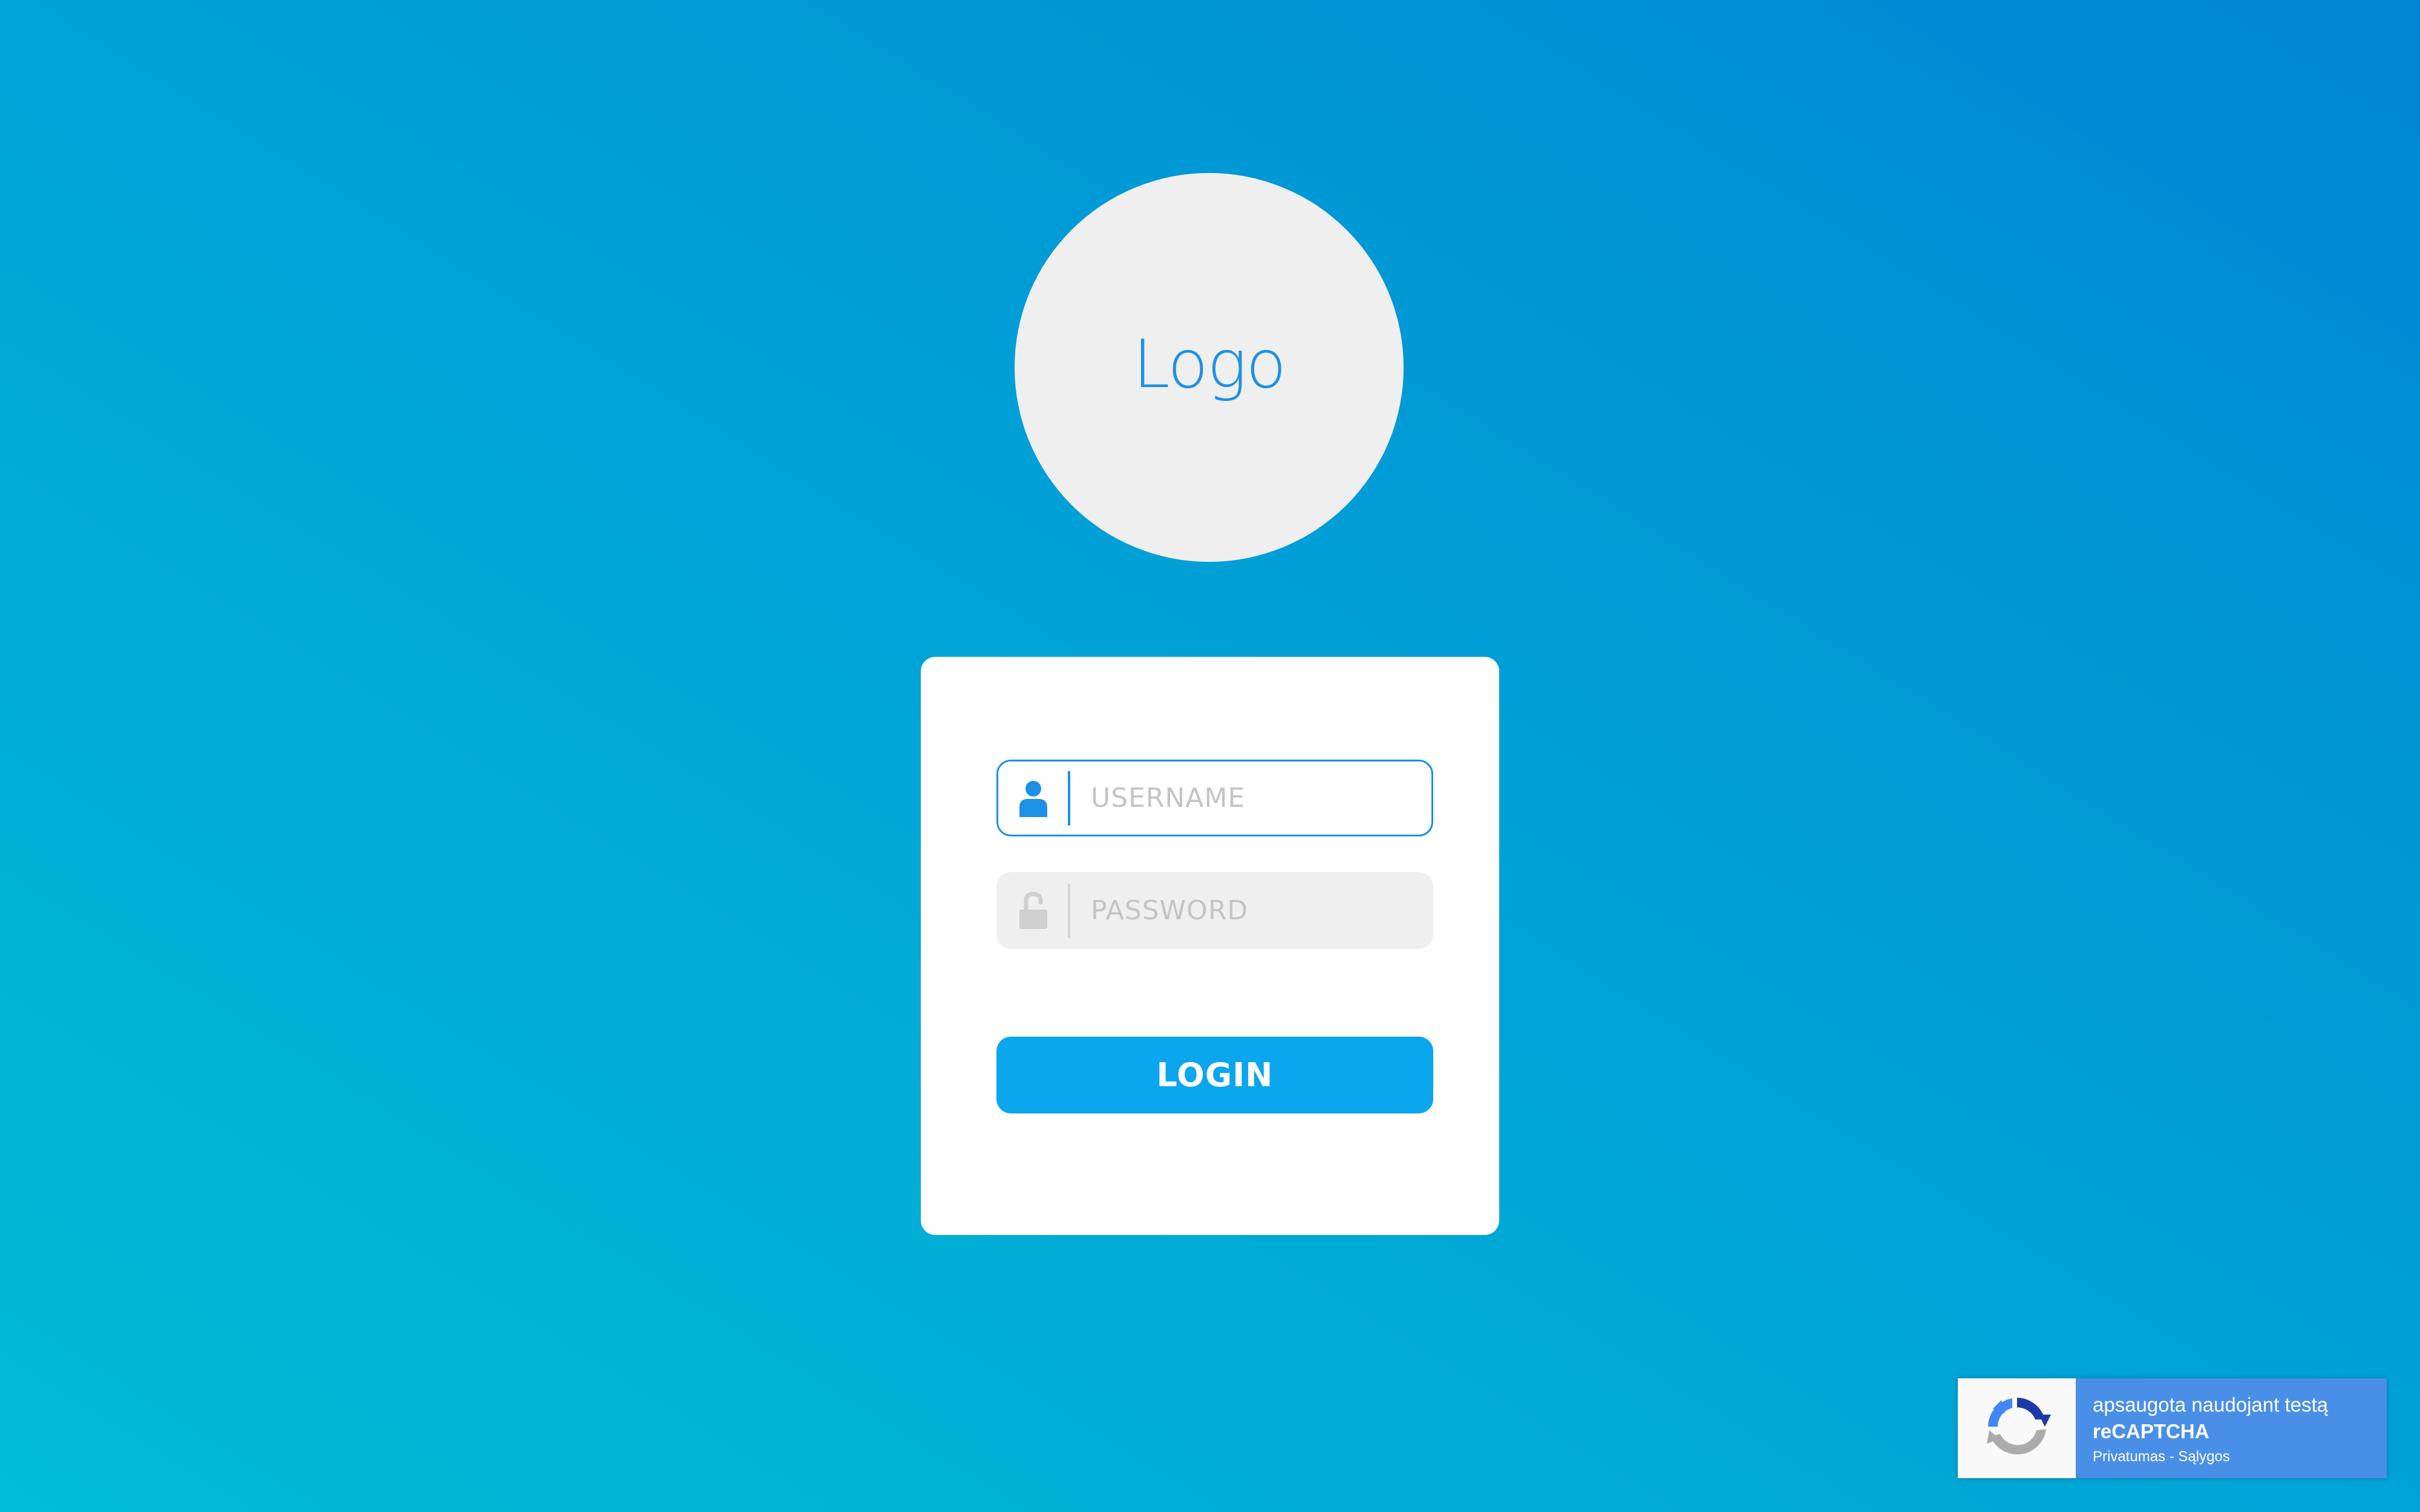 This screenshot has width=2420, height=1512. Describe the element at coordinates (1033, 910) in the screenshot. I see `unlock-icon` at that location.